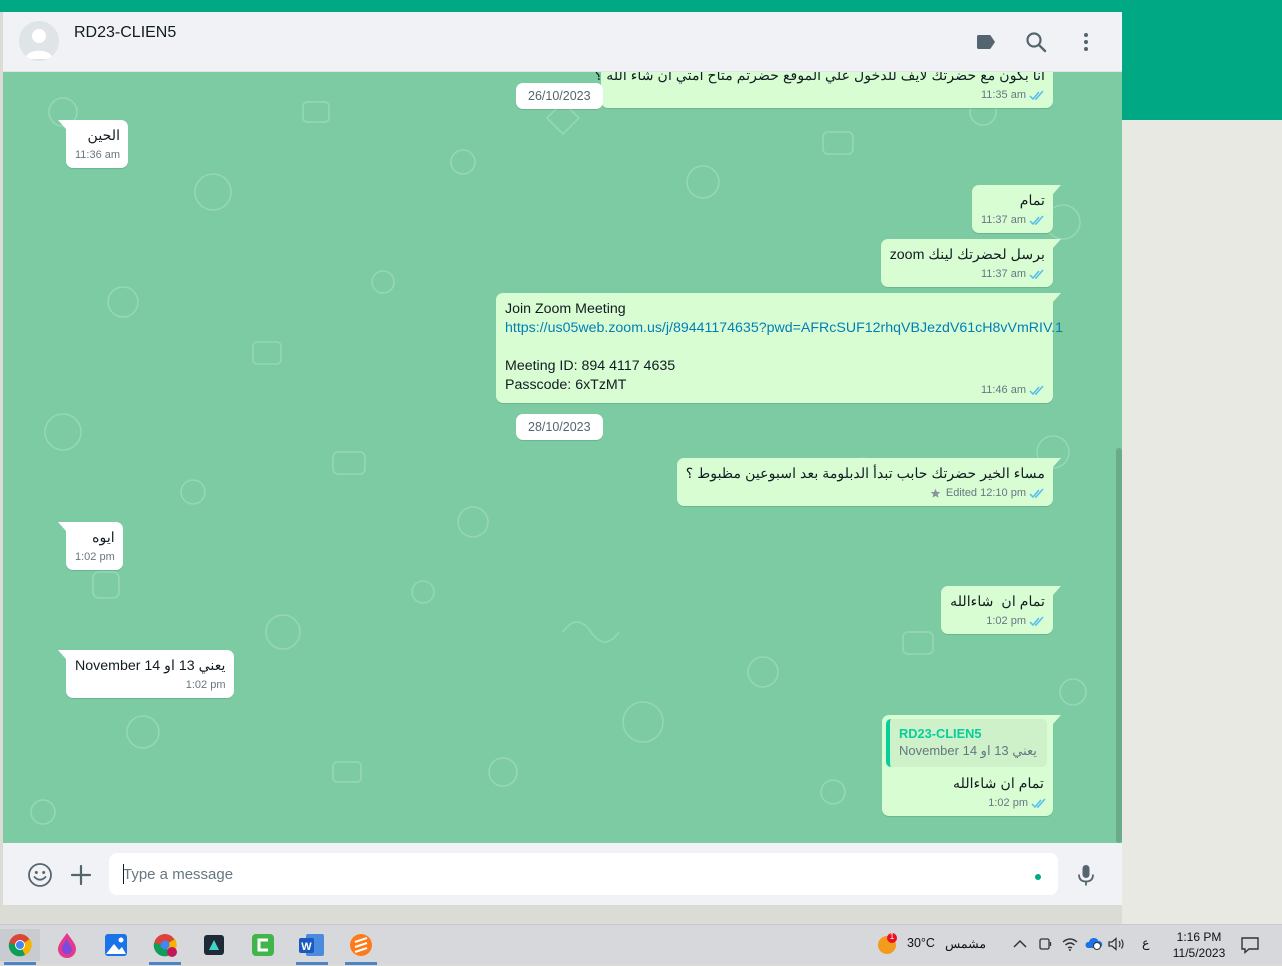 The height and width of the screenshot is (966, 1282). Describe the element at coordinates (1016, 209) in the screenshot. I see `message-bubble-outgoing: تمام 11:37 am` at that location.